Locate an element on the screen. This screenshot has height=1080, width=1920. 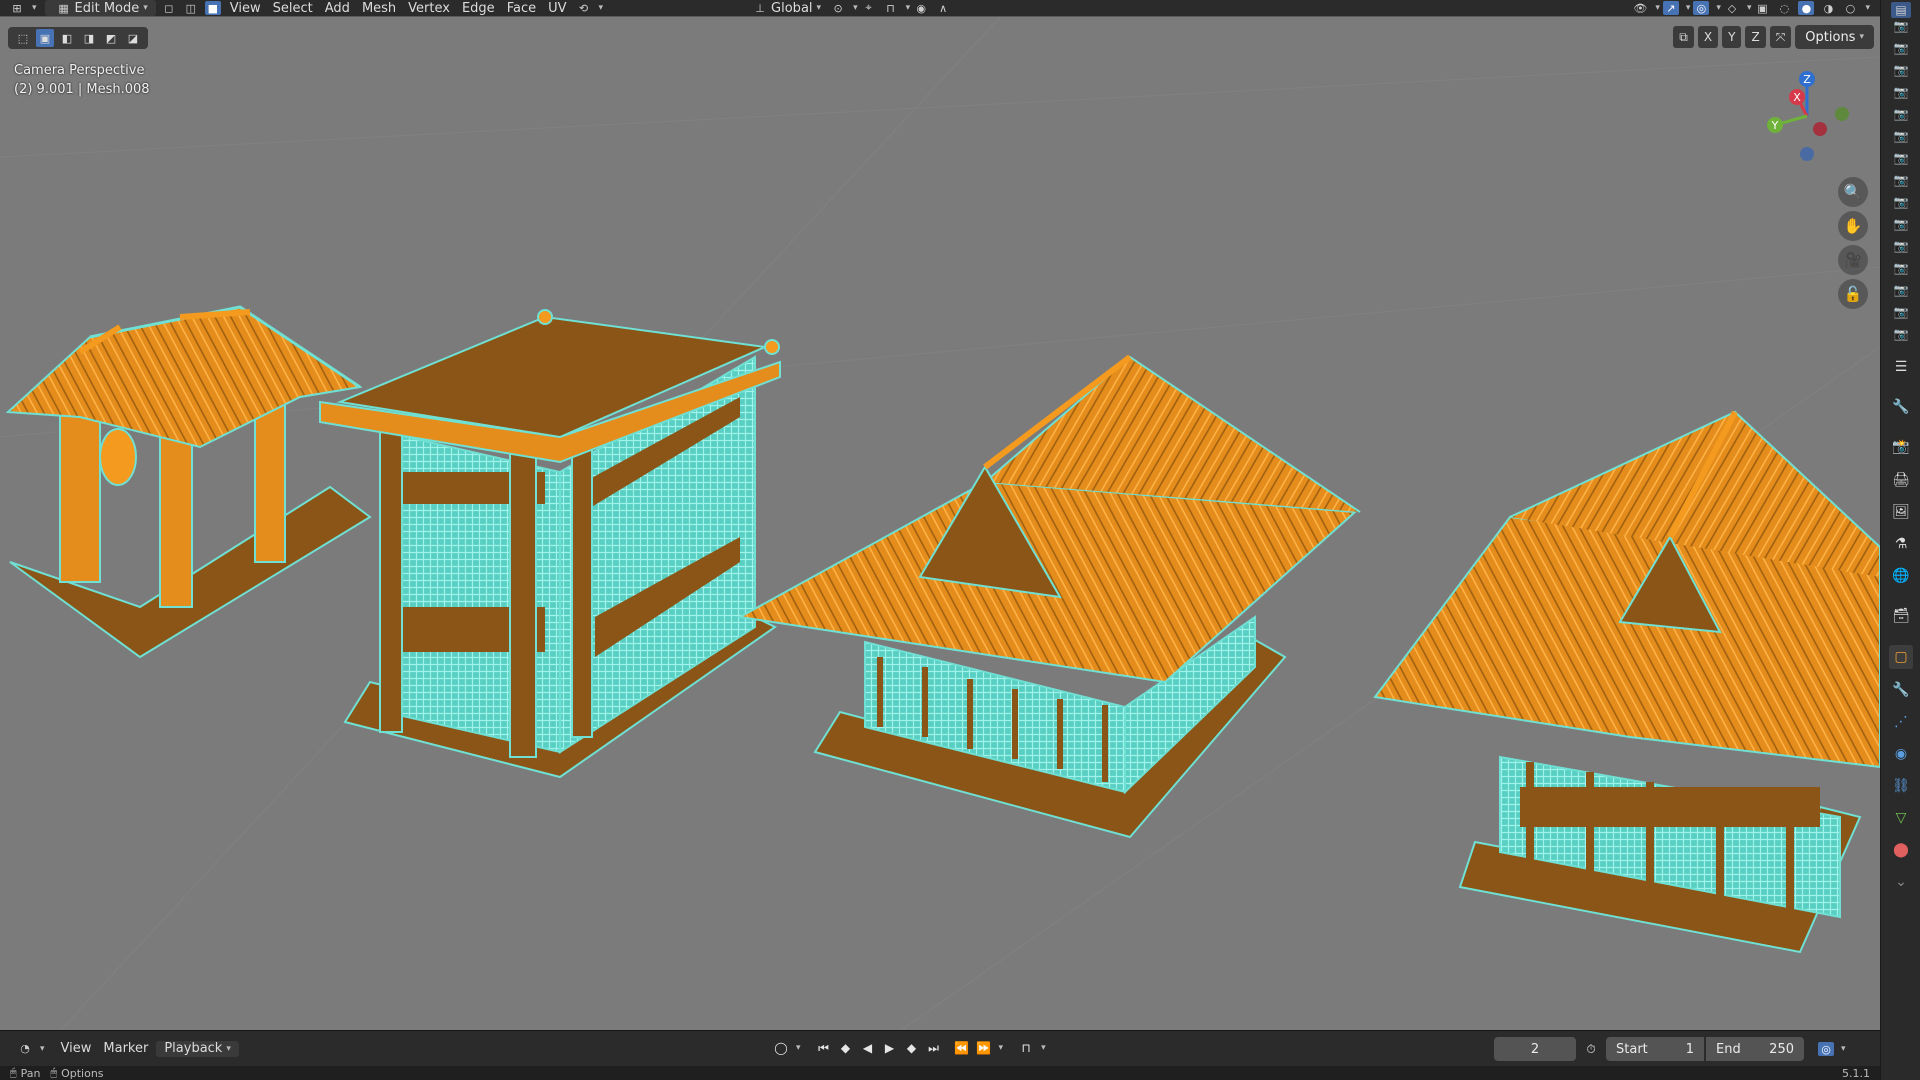
edge-select-icon: ◫ is located at coordinates (191, 8).